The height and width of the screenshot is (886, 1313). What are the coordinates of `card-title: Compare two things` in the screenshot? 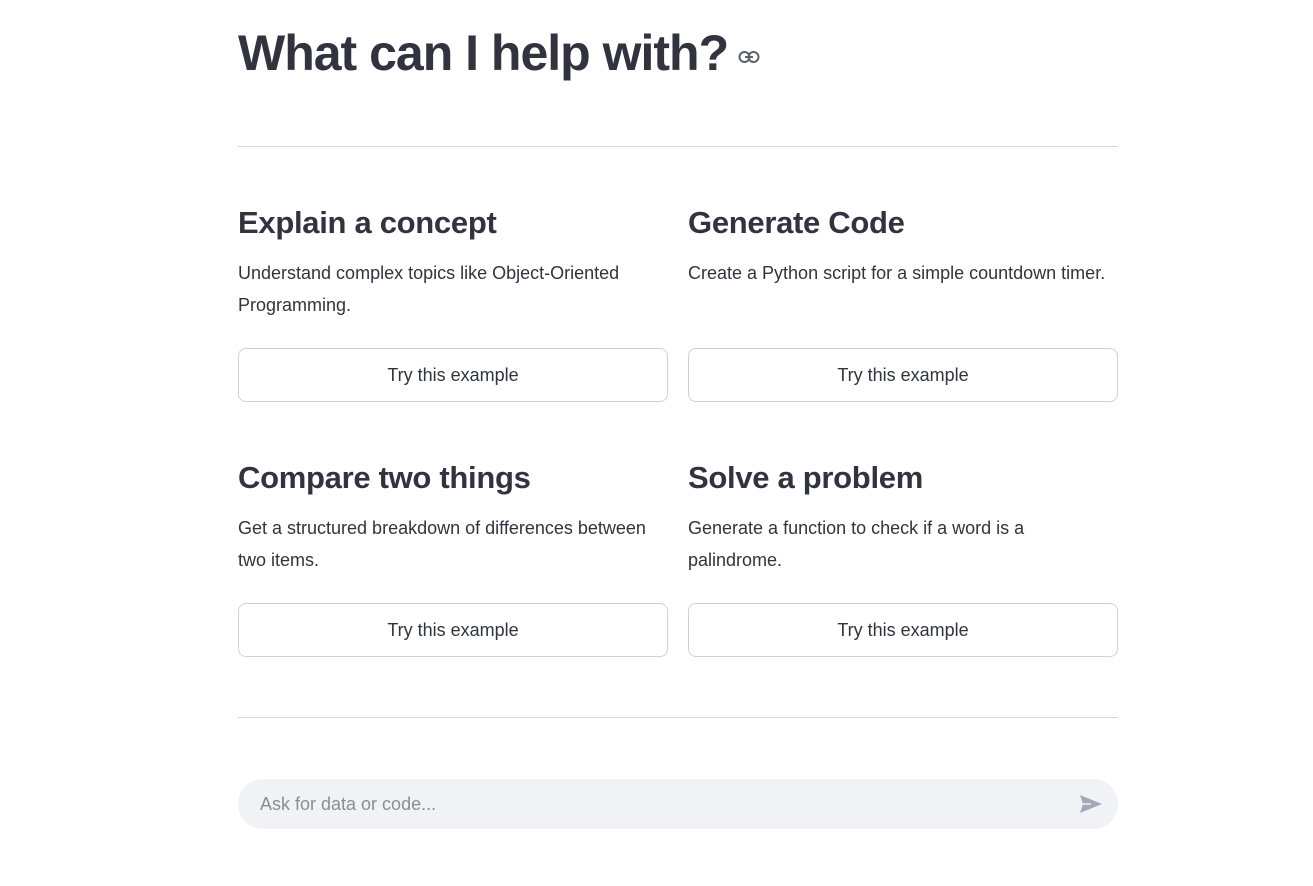 It's located at (384, 477).